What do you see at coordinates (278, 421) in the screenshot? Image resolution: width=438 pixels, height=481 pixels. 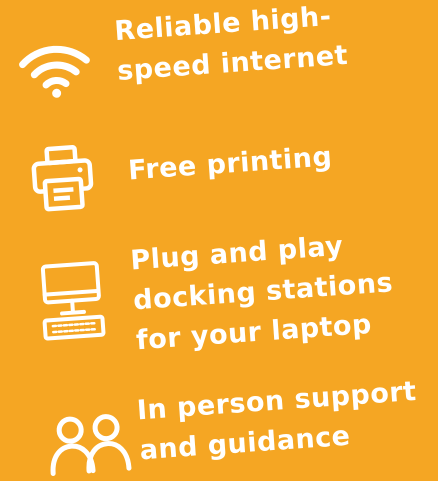 I see `feature-support-label: In person support and guidance` at bounding box center [278, 421].